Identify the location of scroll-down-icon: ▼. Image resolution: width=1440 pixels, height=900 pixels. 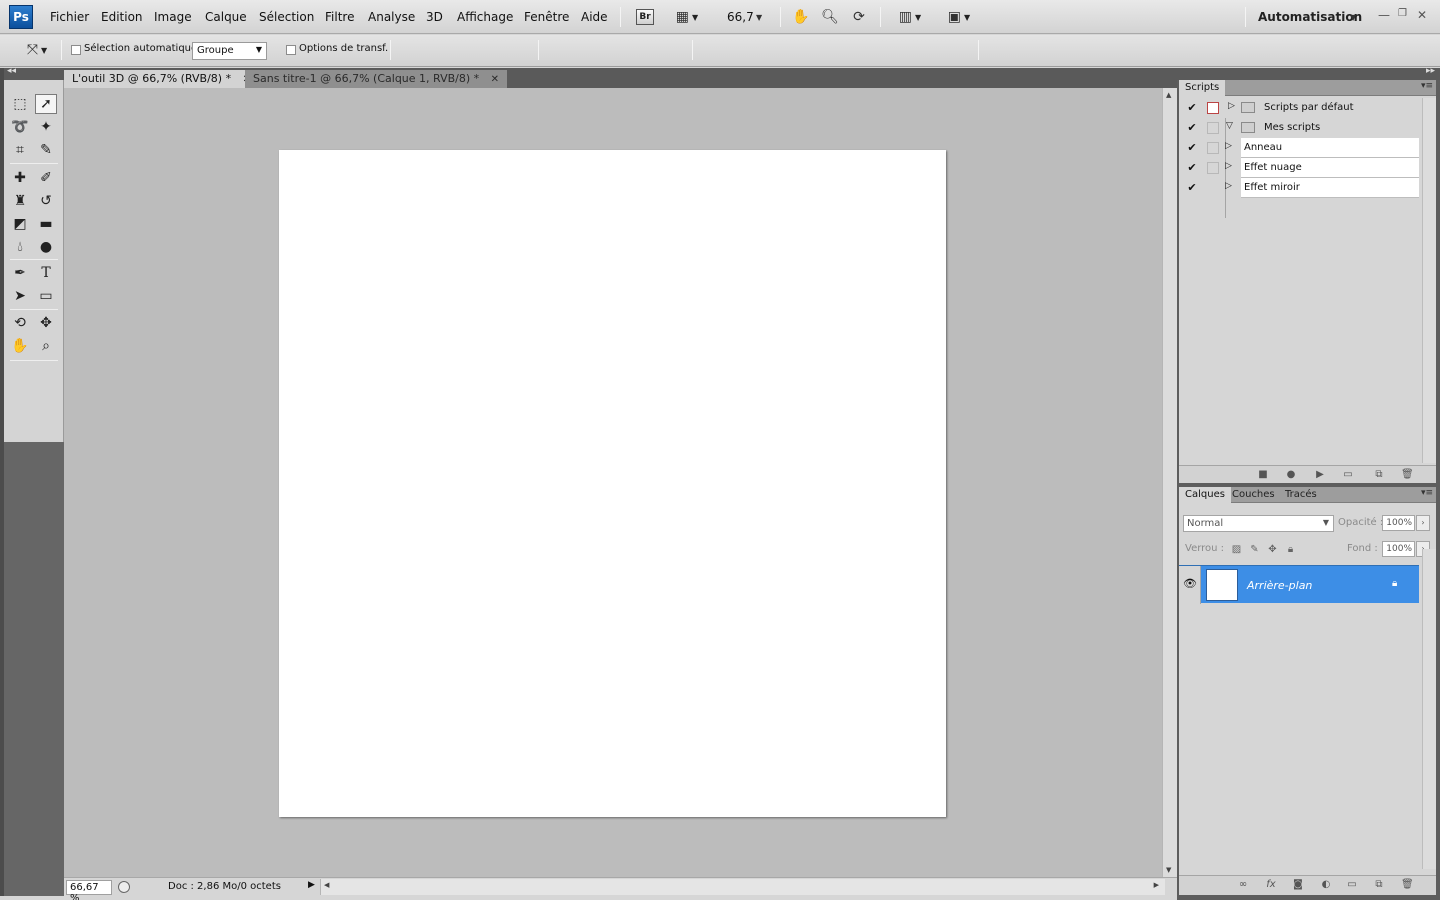
(1168, 870).